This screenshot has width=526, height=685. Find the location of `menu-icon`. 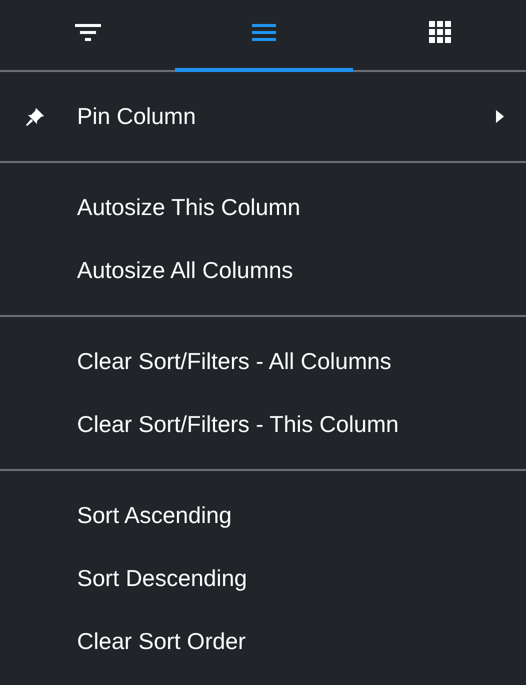

menu-icon is located at coordinates (264, 32).